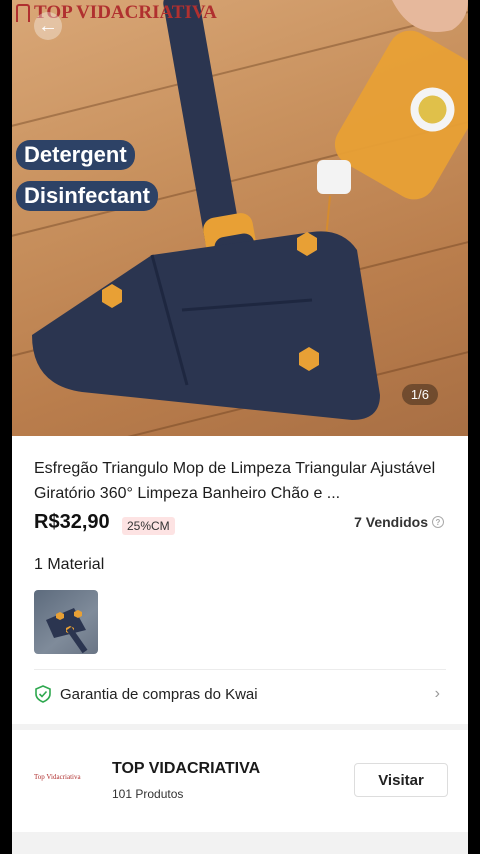 Image resolution: width=480 pixels, height=854 pixels. Describe the element at coordinates (23, 13) in the screenshot. I see `house-icon` at that location.